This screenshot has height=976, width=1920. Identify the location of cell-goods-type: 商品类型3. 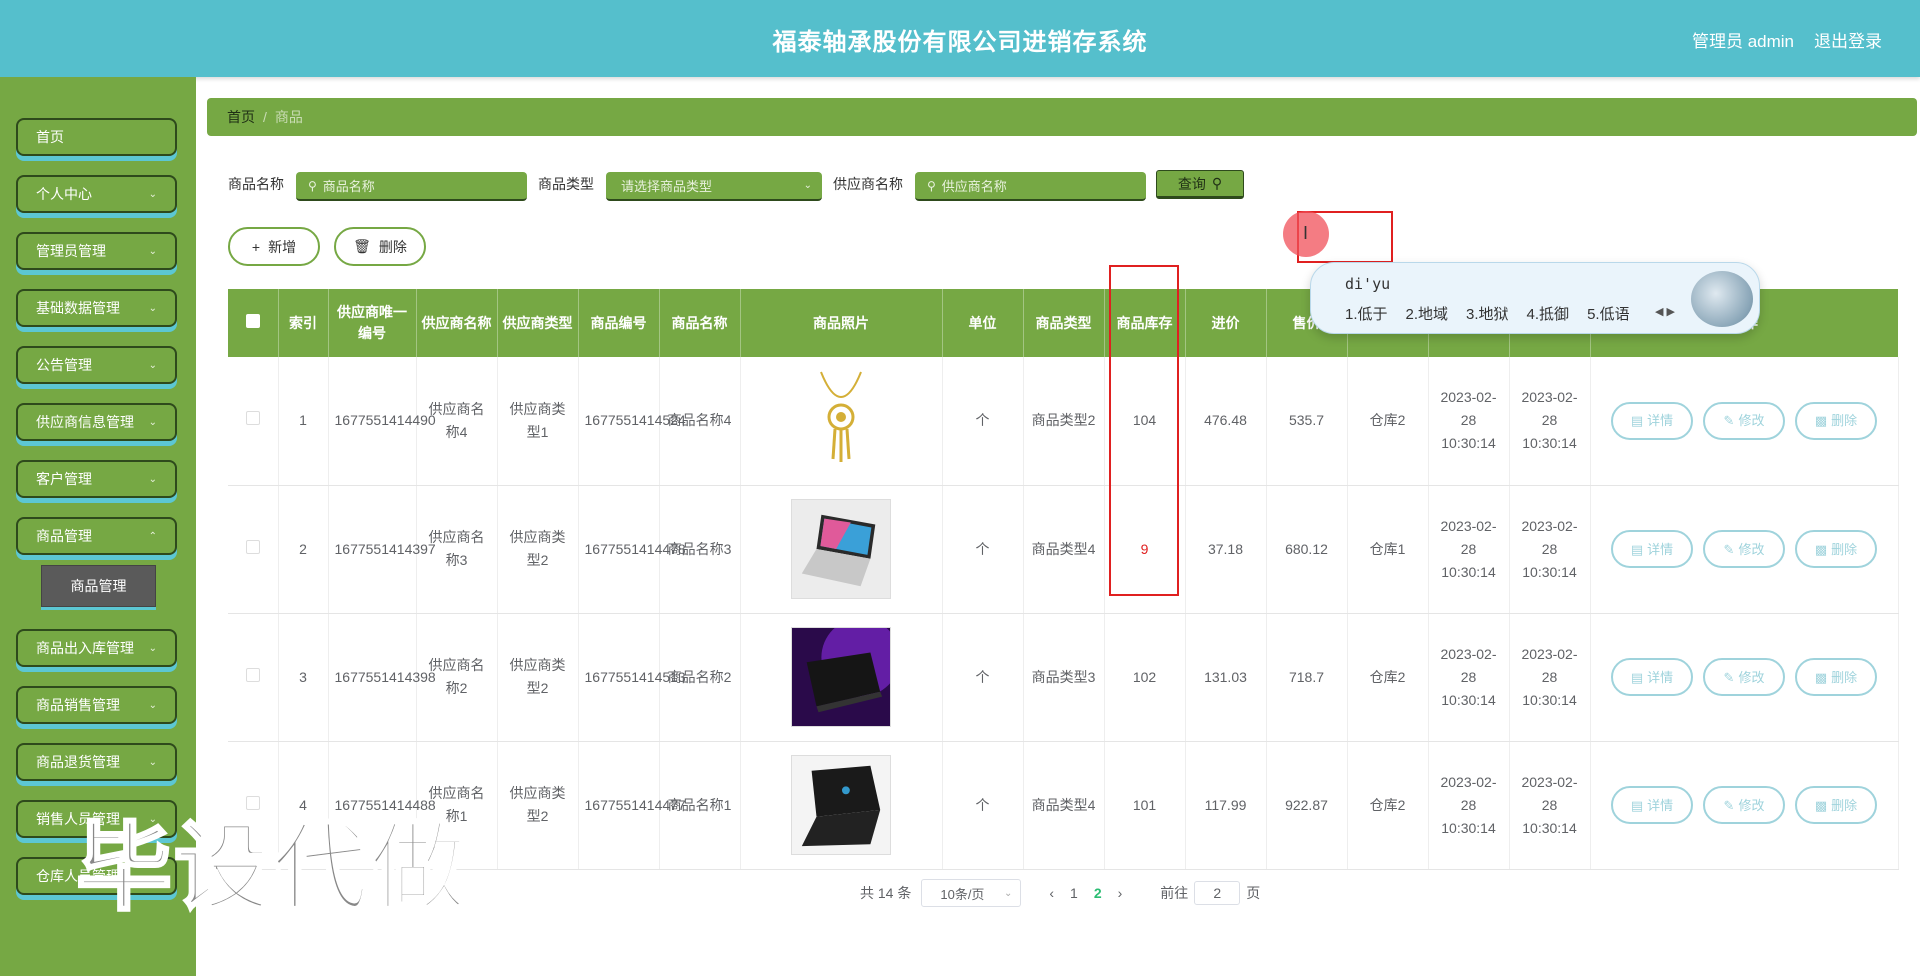
(1064, 677).